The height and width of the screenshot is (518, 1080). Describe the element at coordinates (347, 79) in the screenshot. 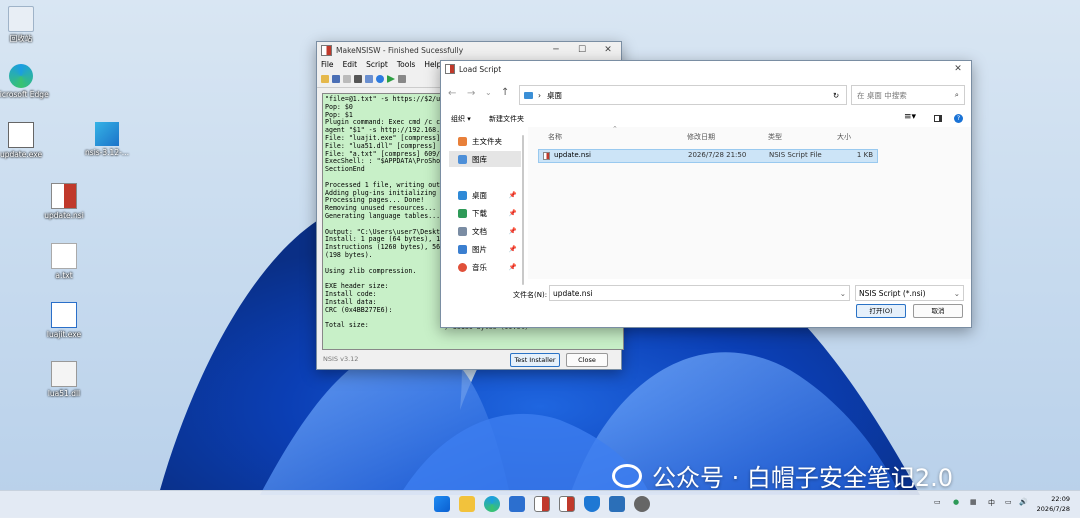

I see `copy-icon` at that location.